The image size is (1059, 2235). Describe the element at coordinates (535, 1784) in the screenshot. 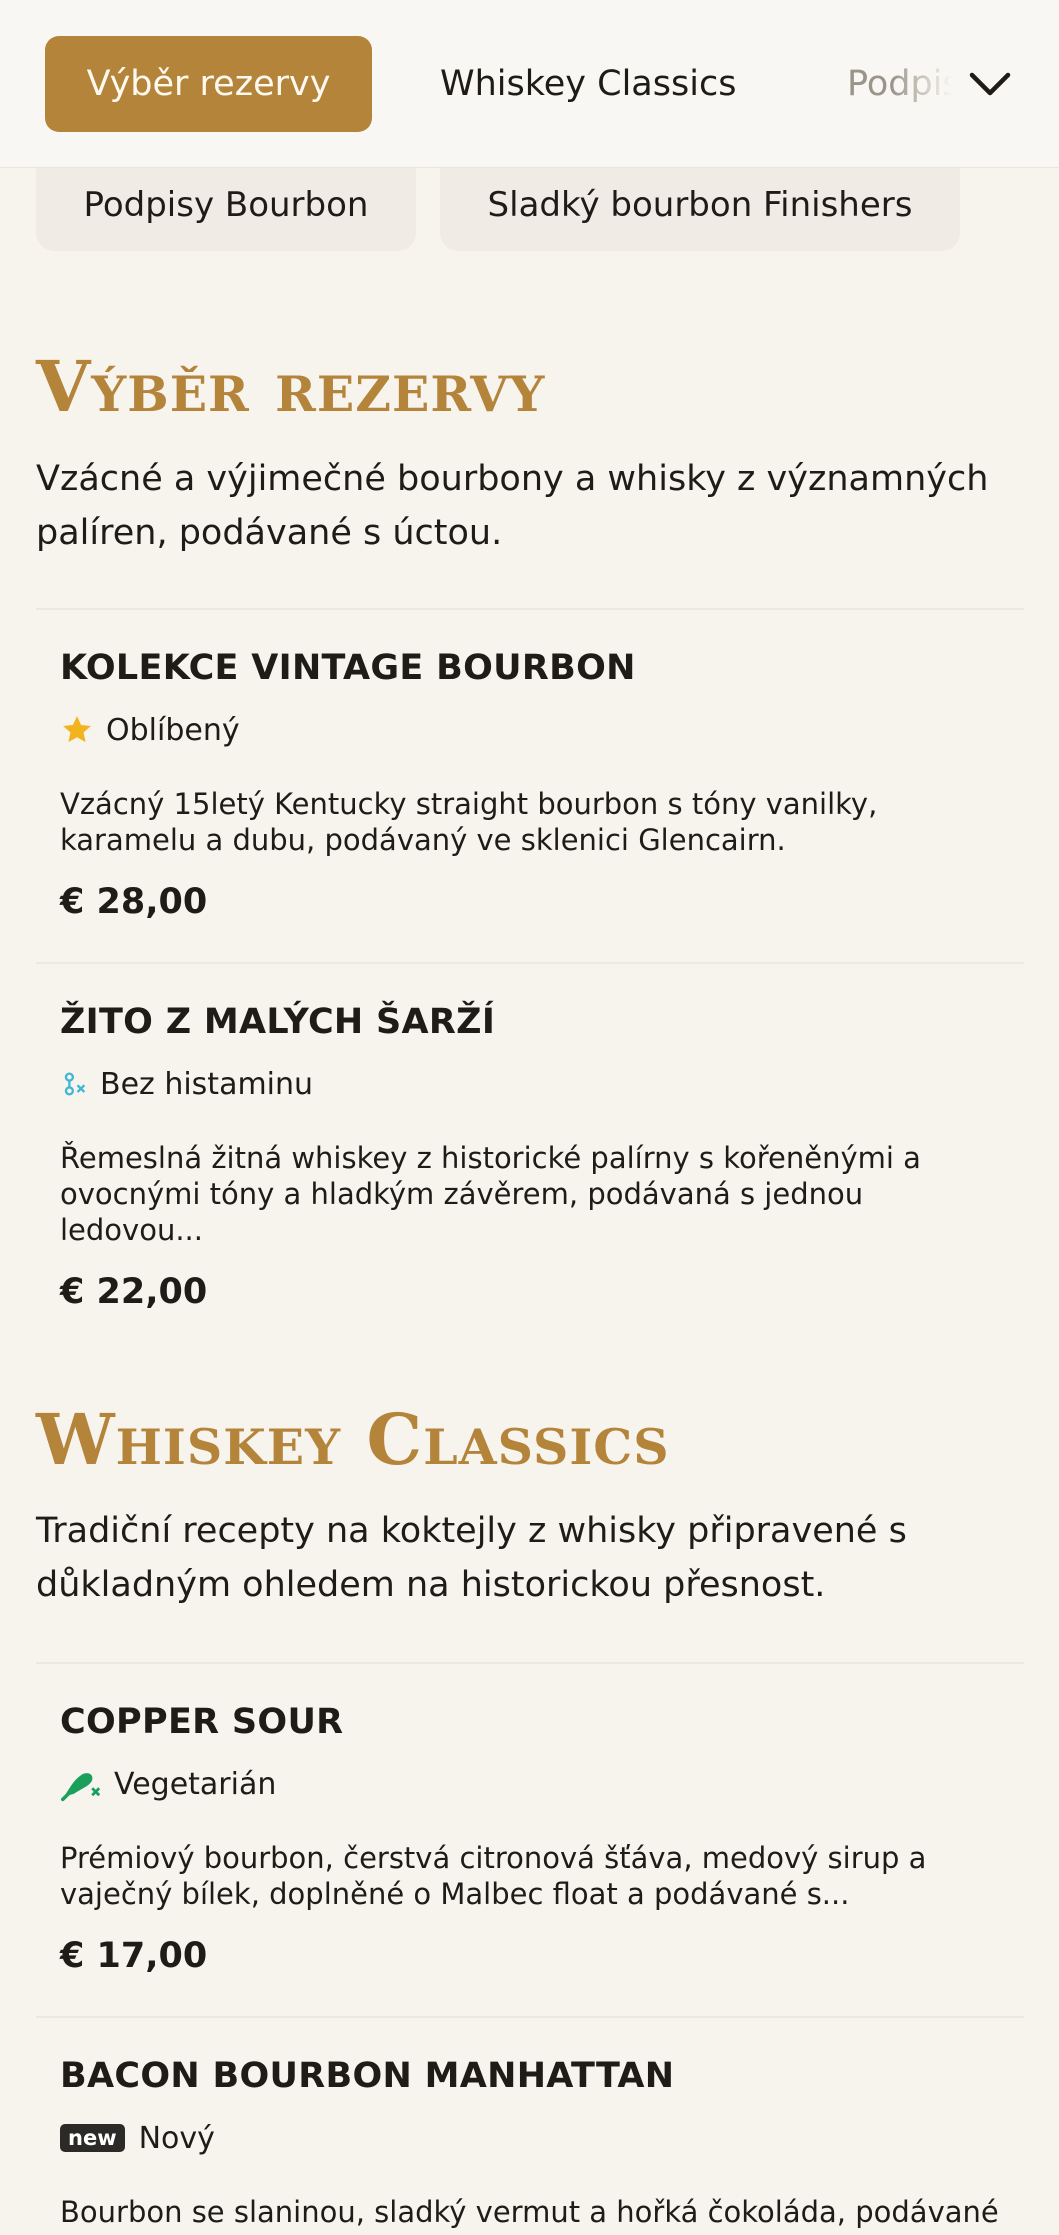

I see `item-tag: Vegetarián` at that location.